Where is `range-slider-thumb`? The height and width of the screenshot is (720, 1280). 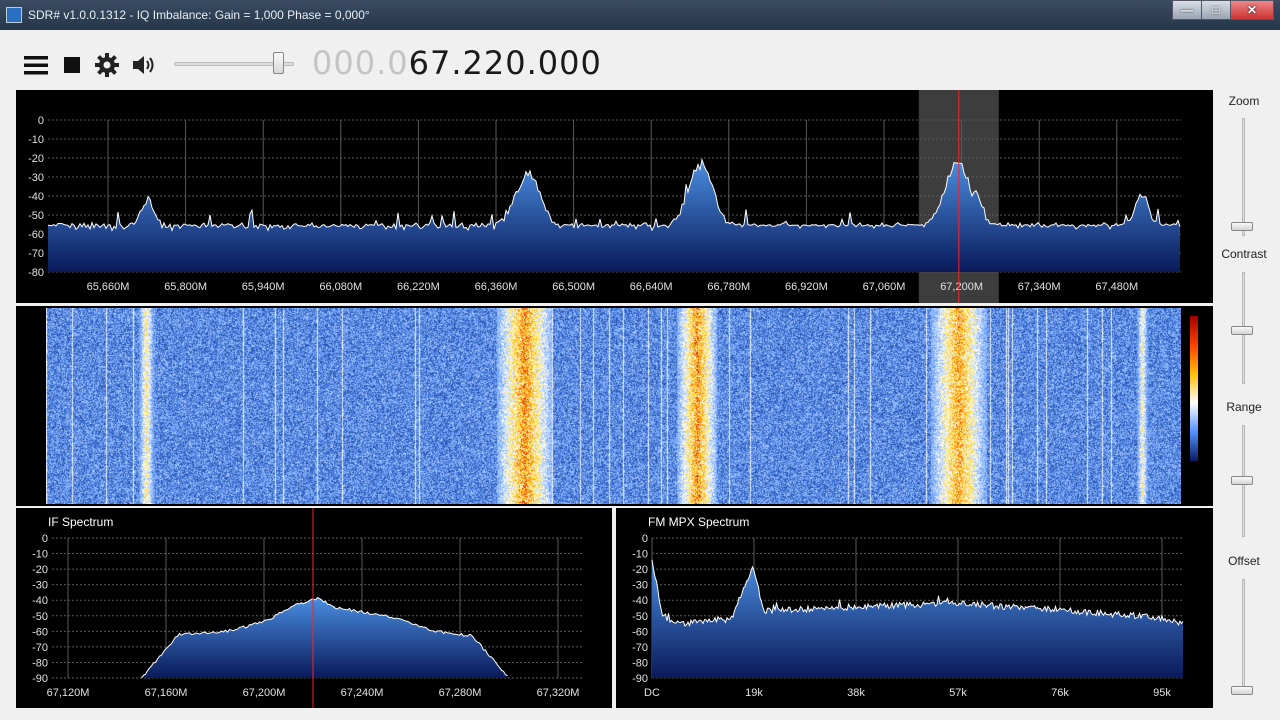 range-slider-thumb is located at coordinates (1242, 480).